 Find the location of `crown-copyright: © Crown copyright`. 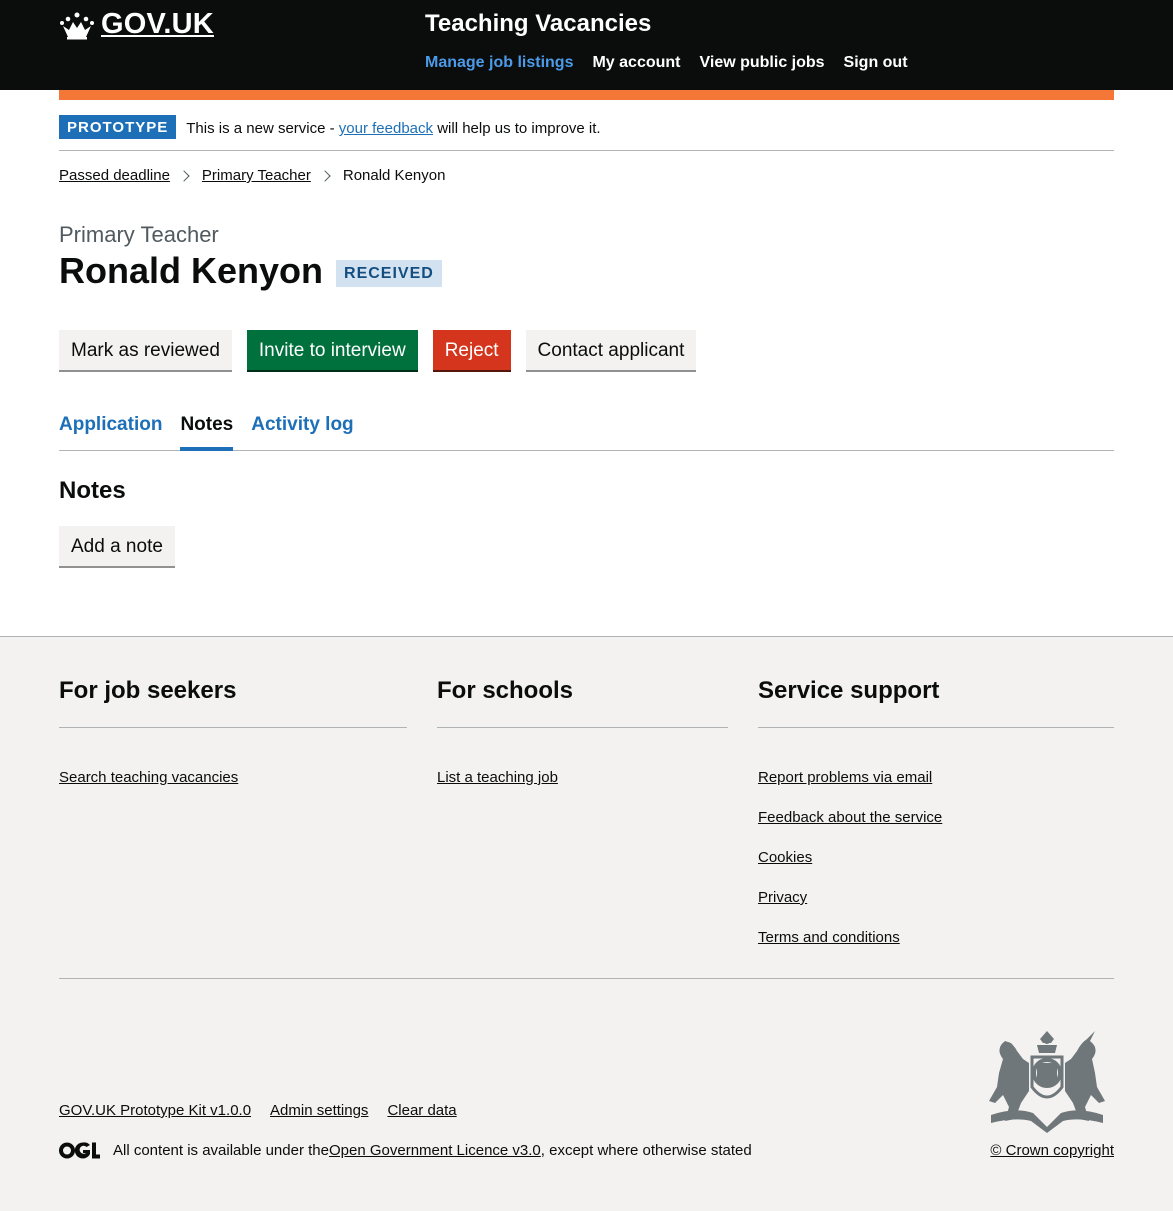

crown-copyright: © Crown copyright is located at coordinates (1052, 1150).